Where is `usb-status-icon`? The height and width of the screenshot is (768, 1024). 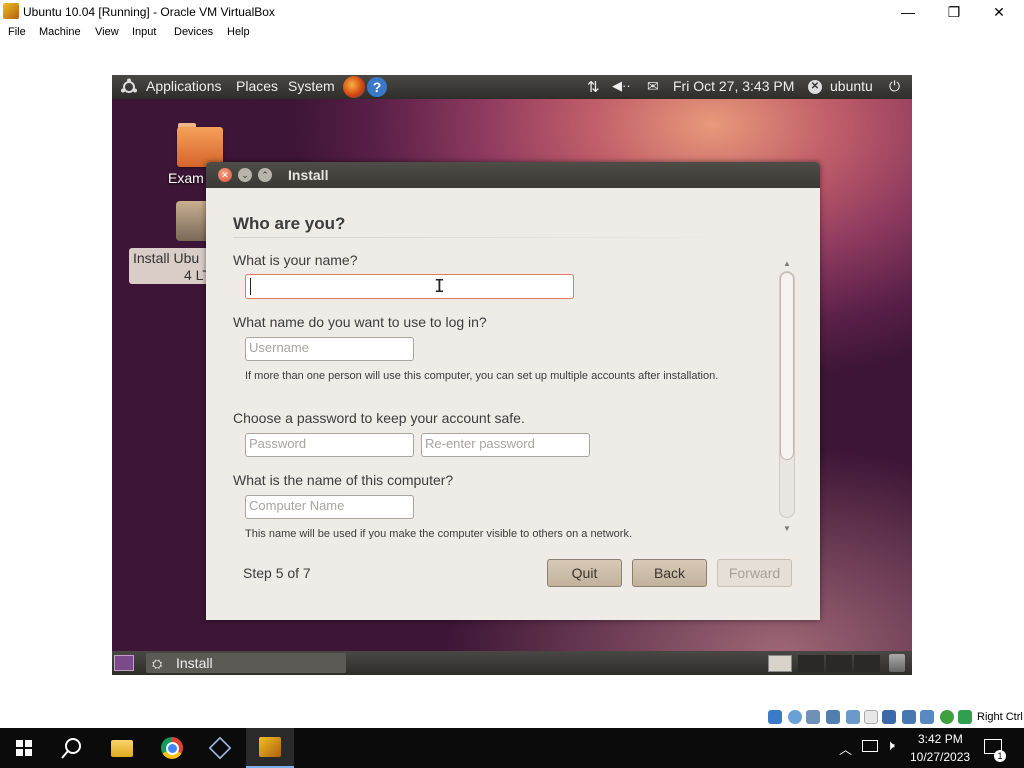
usb-status-icon is located at coordinates (853, 717).